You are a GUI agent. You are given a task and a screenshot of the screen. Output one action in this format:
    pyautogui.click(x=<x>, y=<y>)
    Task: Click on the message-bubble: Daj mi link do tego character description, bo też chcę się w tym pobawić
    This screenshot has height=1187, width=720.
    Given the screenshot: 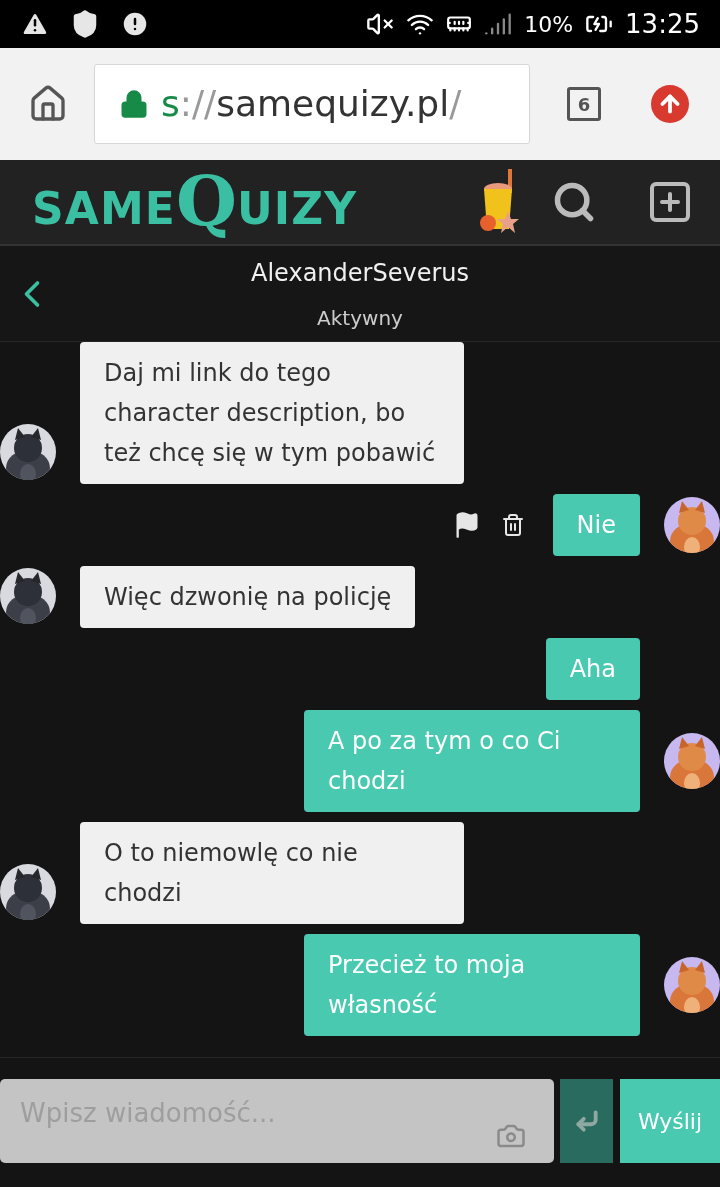 What is the action you would take?
    pyautogui.click(x=272, y=413)
    